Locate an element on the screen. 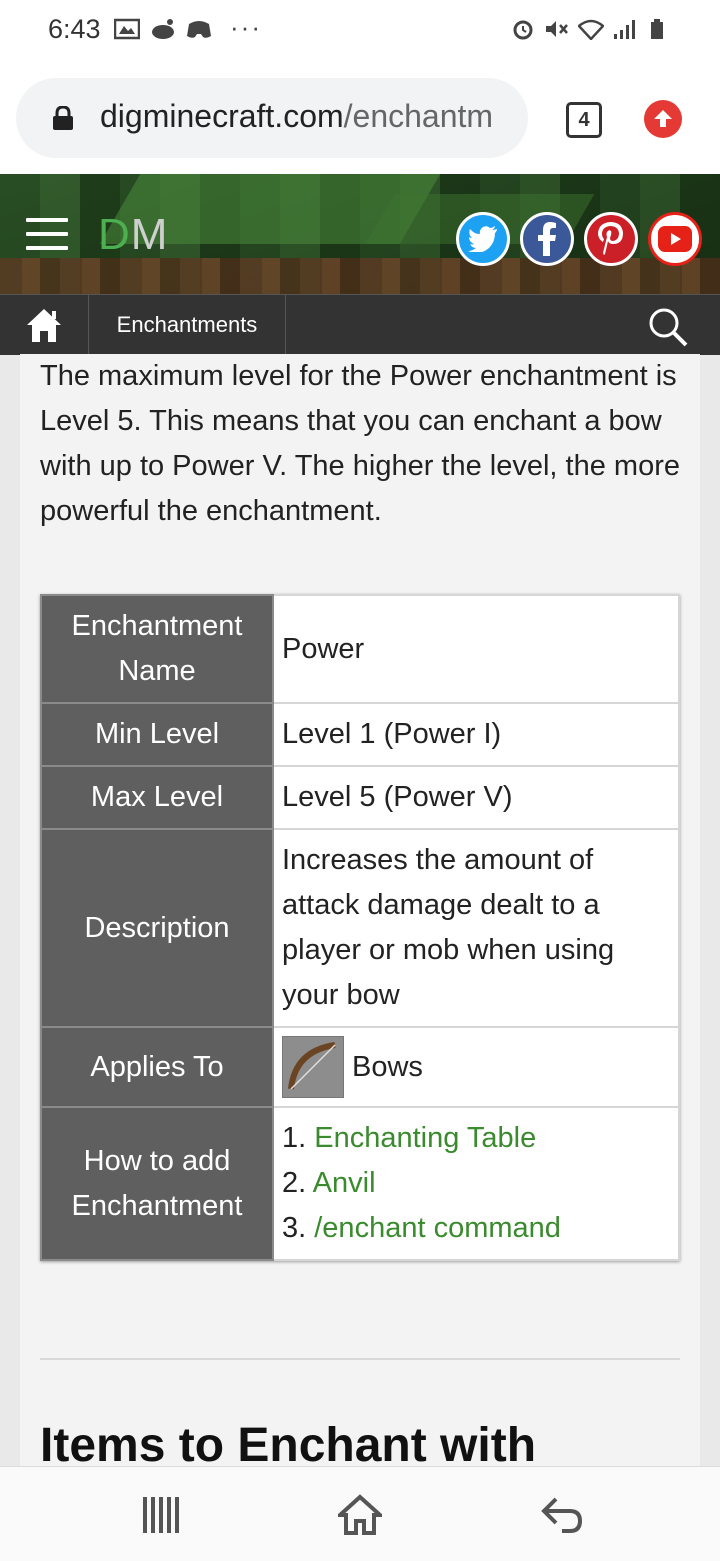  row-value-min: Level 1 (Power I) is located at coordinates (476, 734).